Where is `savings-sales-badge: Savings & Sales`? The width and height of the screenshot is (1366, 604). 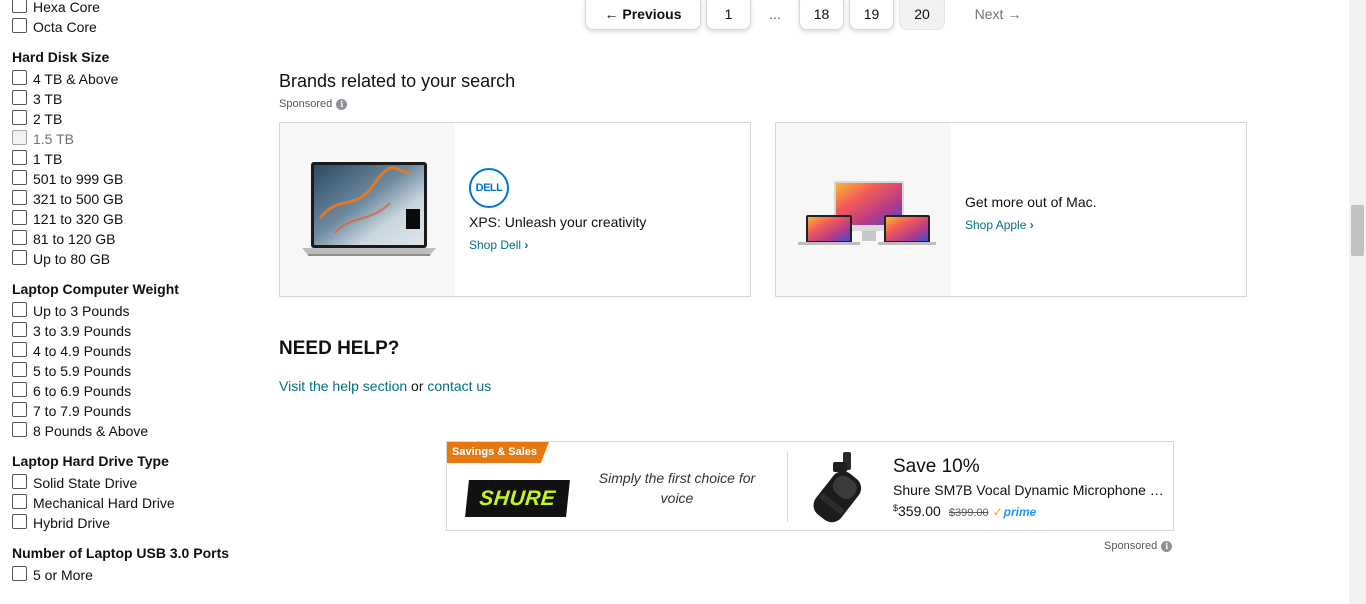
savings-sales-badge: Savings & Sales is located at coordinates (498, 452).